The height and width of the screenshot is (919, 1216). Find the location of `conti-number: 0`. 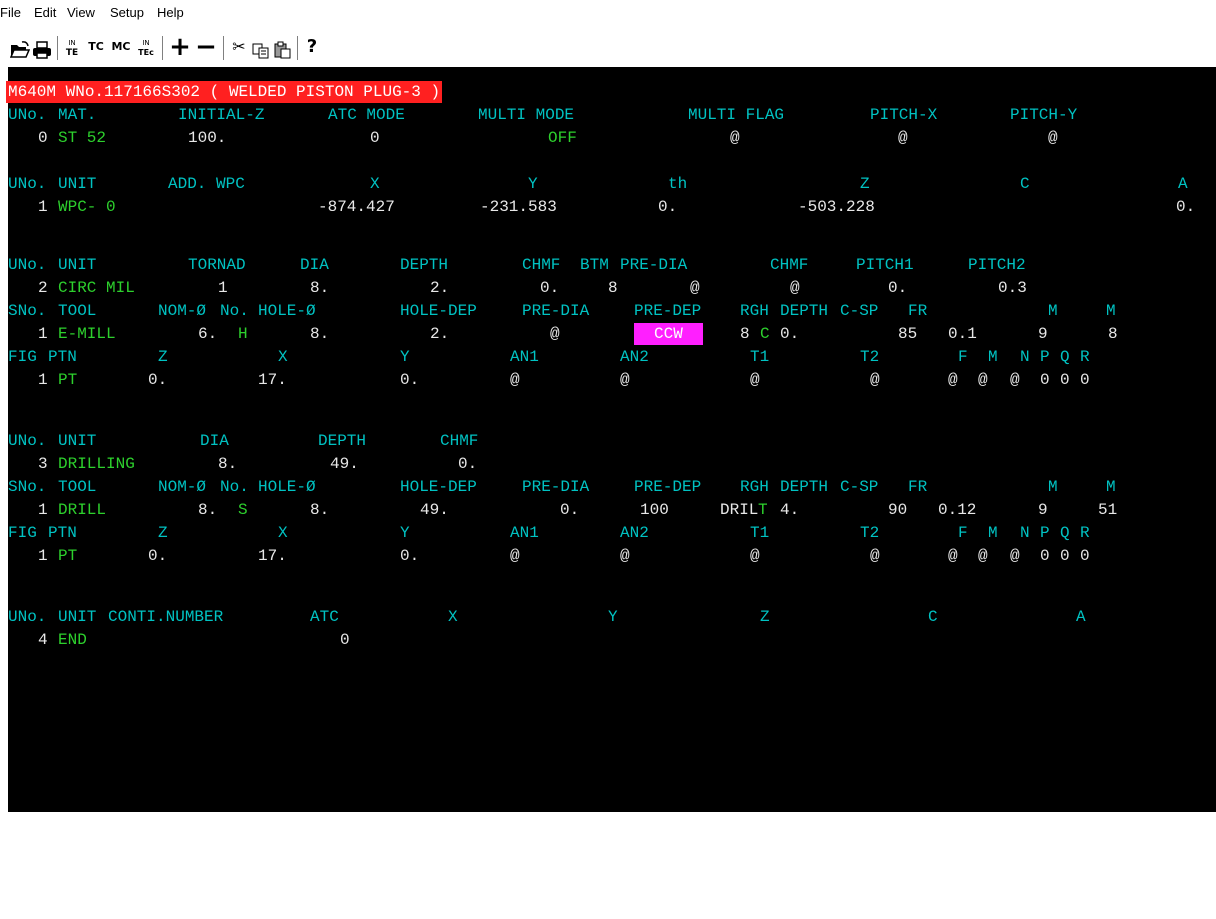

conti-number: 0 is located at coordinates (345, 640).